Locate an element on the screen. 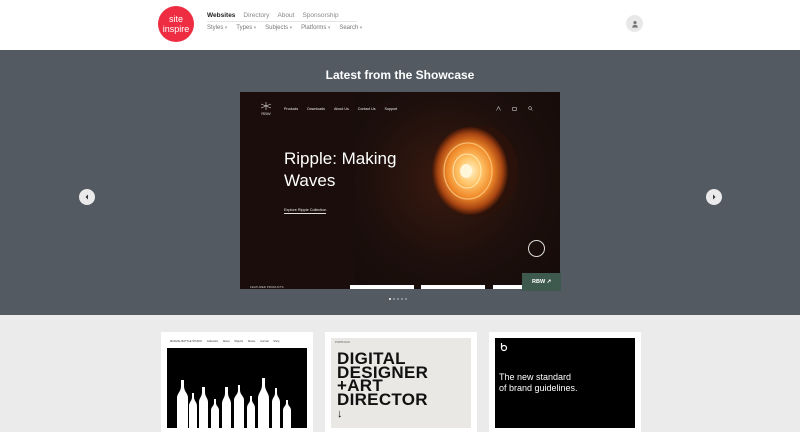 Image resolution: width=800 pixels, height=432 pixels. carousel-dots is located at coordinates (398, 299).